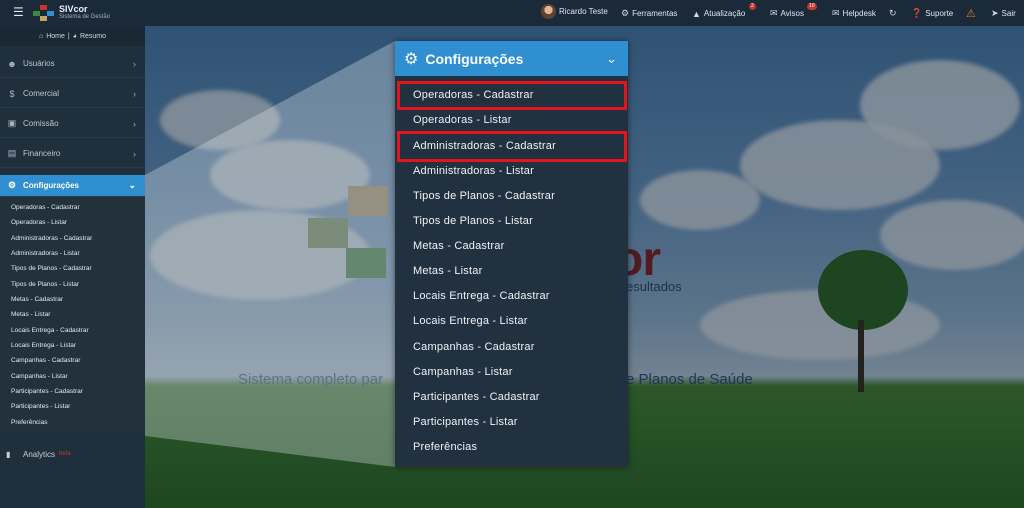 Image resolution: width=1024 pixels, height=508 pixels. Describe the element at coordinates (72, 154) in the screenshot. I see `sidebar-item-financeiro: ▤ Financeiro ›` at that location.